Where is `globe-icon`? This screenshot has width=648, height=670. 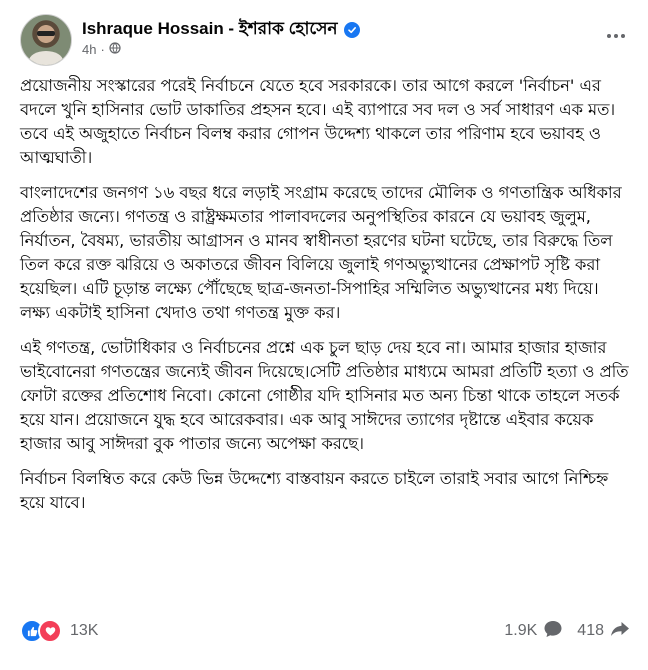
globe-icon is located at coordinates (115, 49).